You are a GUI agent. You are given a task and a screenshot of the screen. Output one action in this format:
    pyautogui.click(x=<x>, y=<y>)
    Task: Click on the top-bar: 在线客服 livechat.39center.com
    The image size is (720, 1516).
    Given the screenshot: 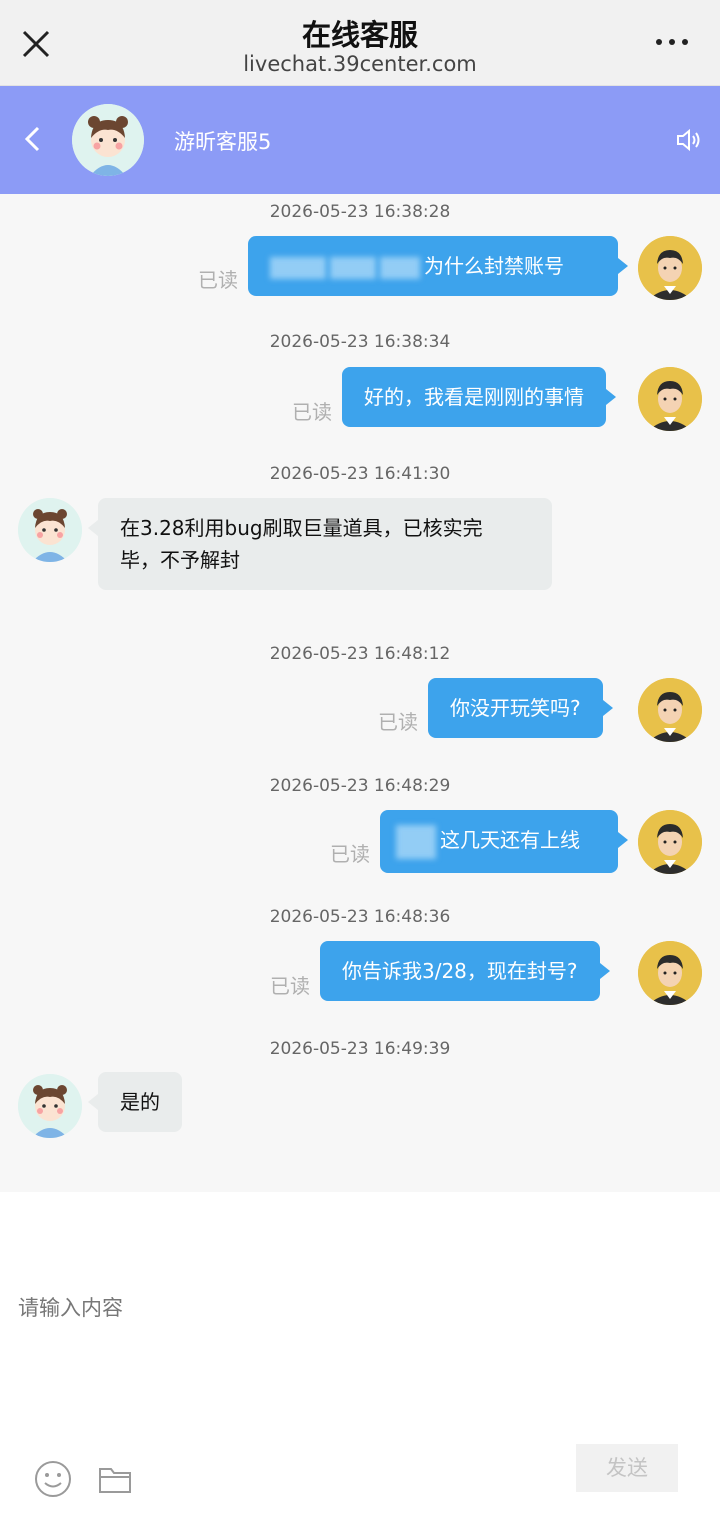 What is the action you would take?
    pyautogui.click(x=360, y=43)
    